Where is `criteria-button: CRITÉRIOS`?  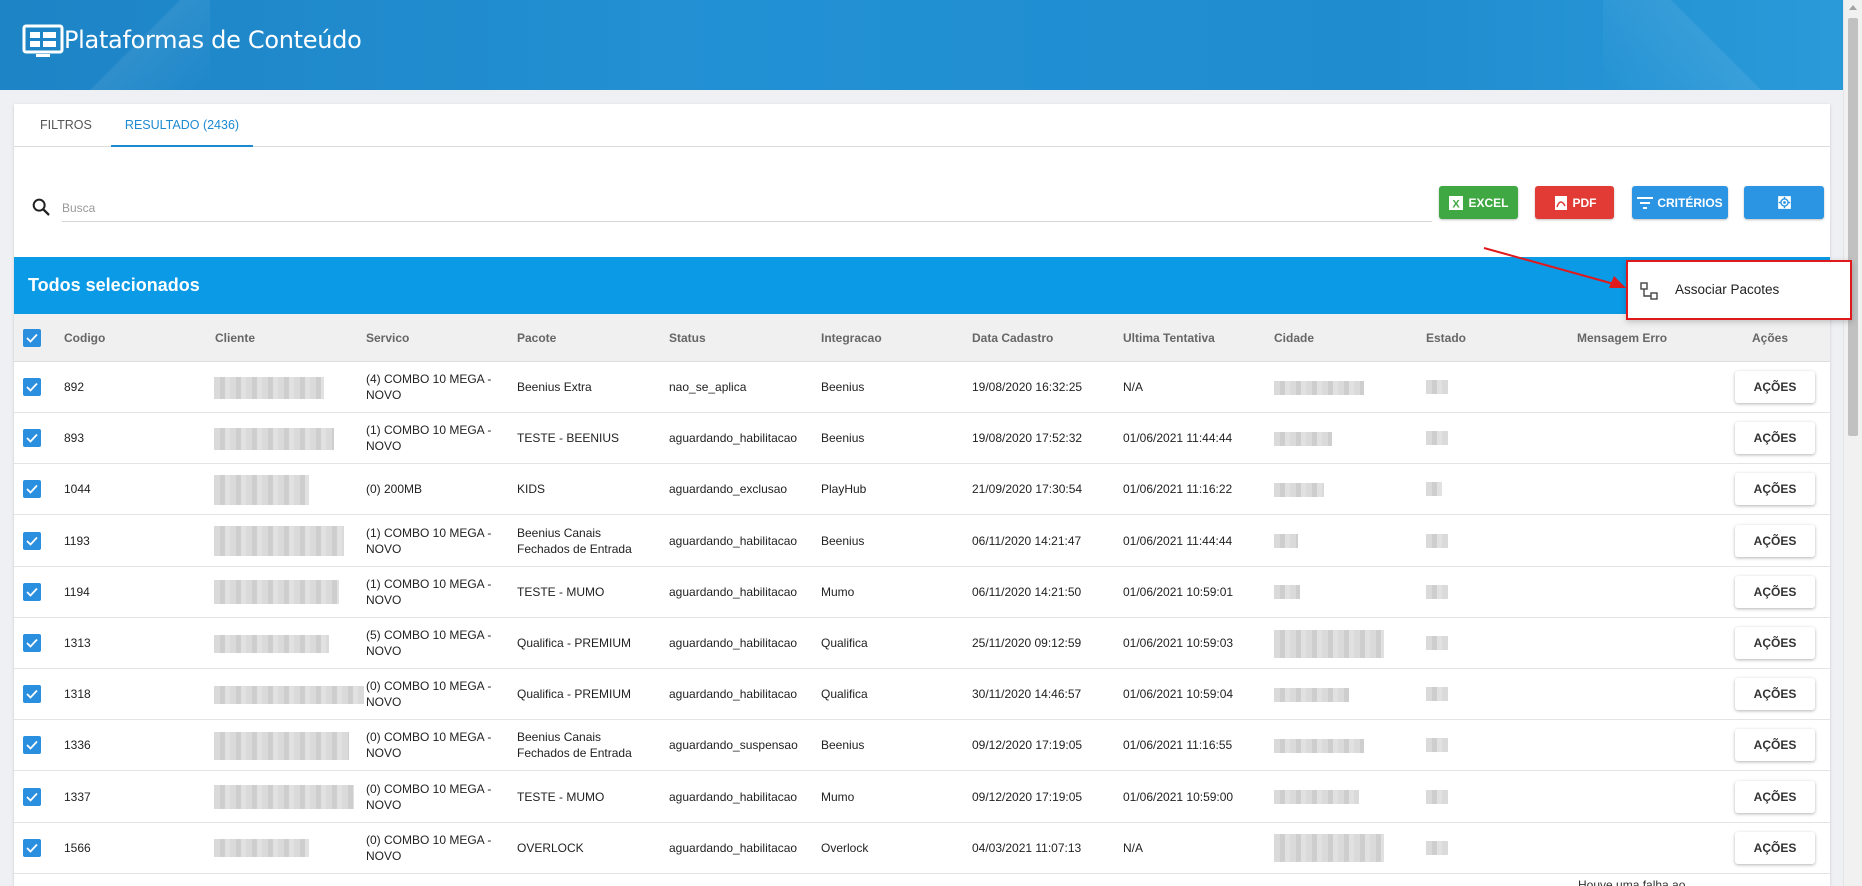 criteria-button: CRITÉRIOS is located at coordinates (1680, 202).